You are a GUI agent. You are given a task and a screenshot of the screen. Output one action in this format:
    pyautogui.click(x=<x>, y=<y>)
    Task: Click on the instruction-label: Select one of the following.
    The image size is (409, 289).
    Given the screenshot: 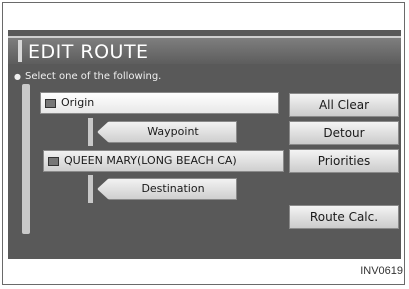 What is the action you would take?
    pyautogui.click(x=93, y=76)
    